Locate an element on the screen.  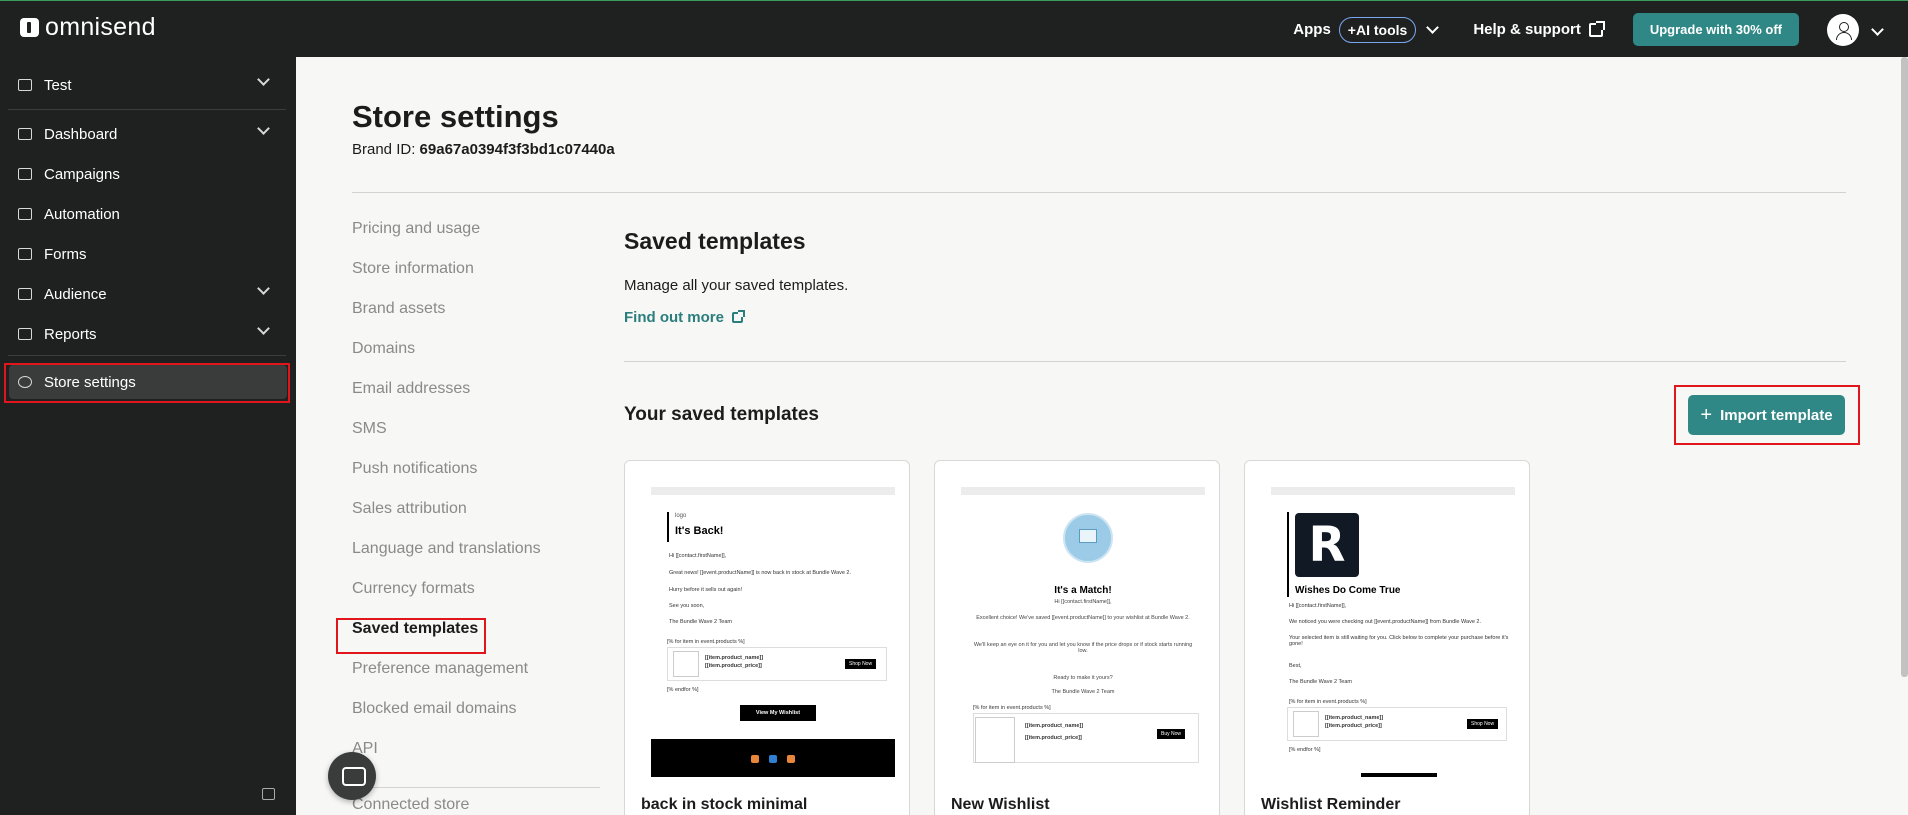
collapse-sidebar-icon is located at coordinates (268, 794).